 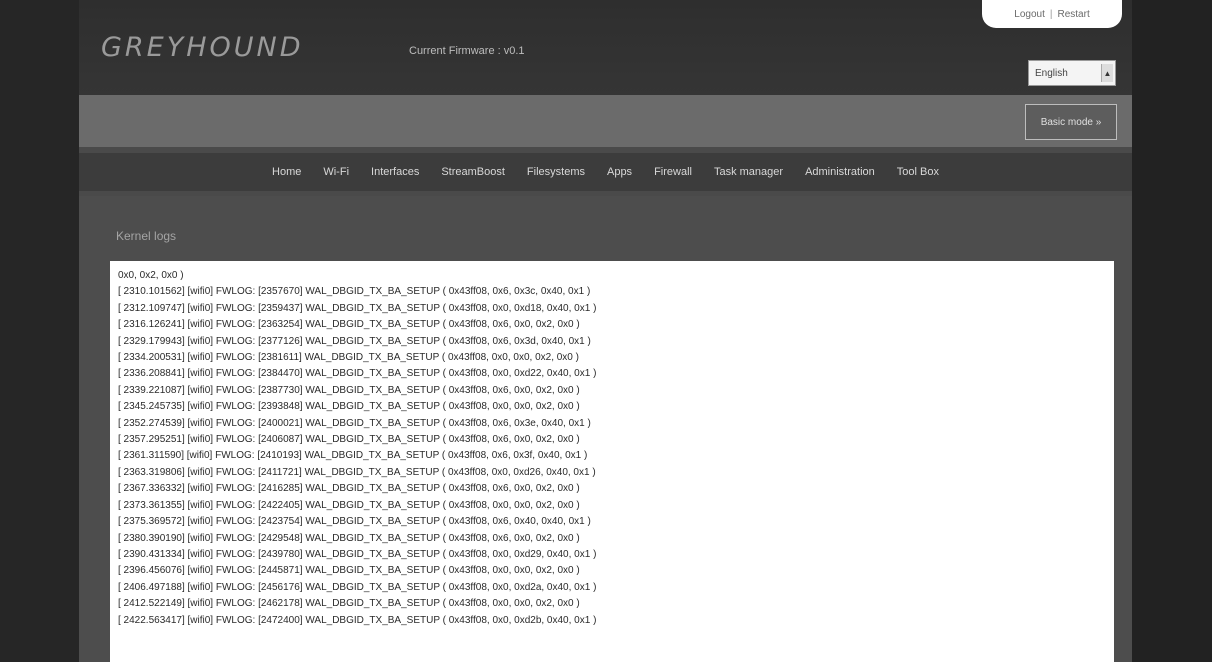 What do you see at coordinates (202, 47) in the screenshot?
I see `app-logo: GREYHOUND` at bounding box center [202, 47].